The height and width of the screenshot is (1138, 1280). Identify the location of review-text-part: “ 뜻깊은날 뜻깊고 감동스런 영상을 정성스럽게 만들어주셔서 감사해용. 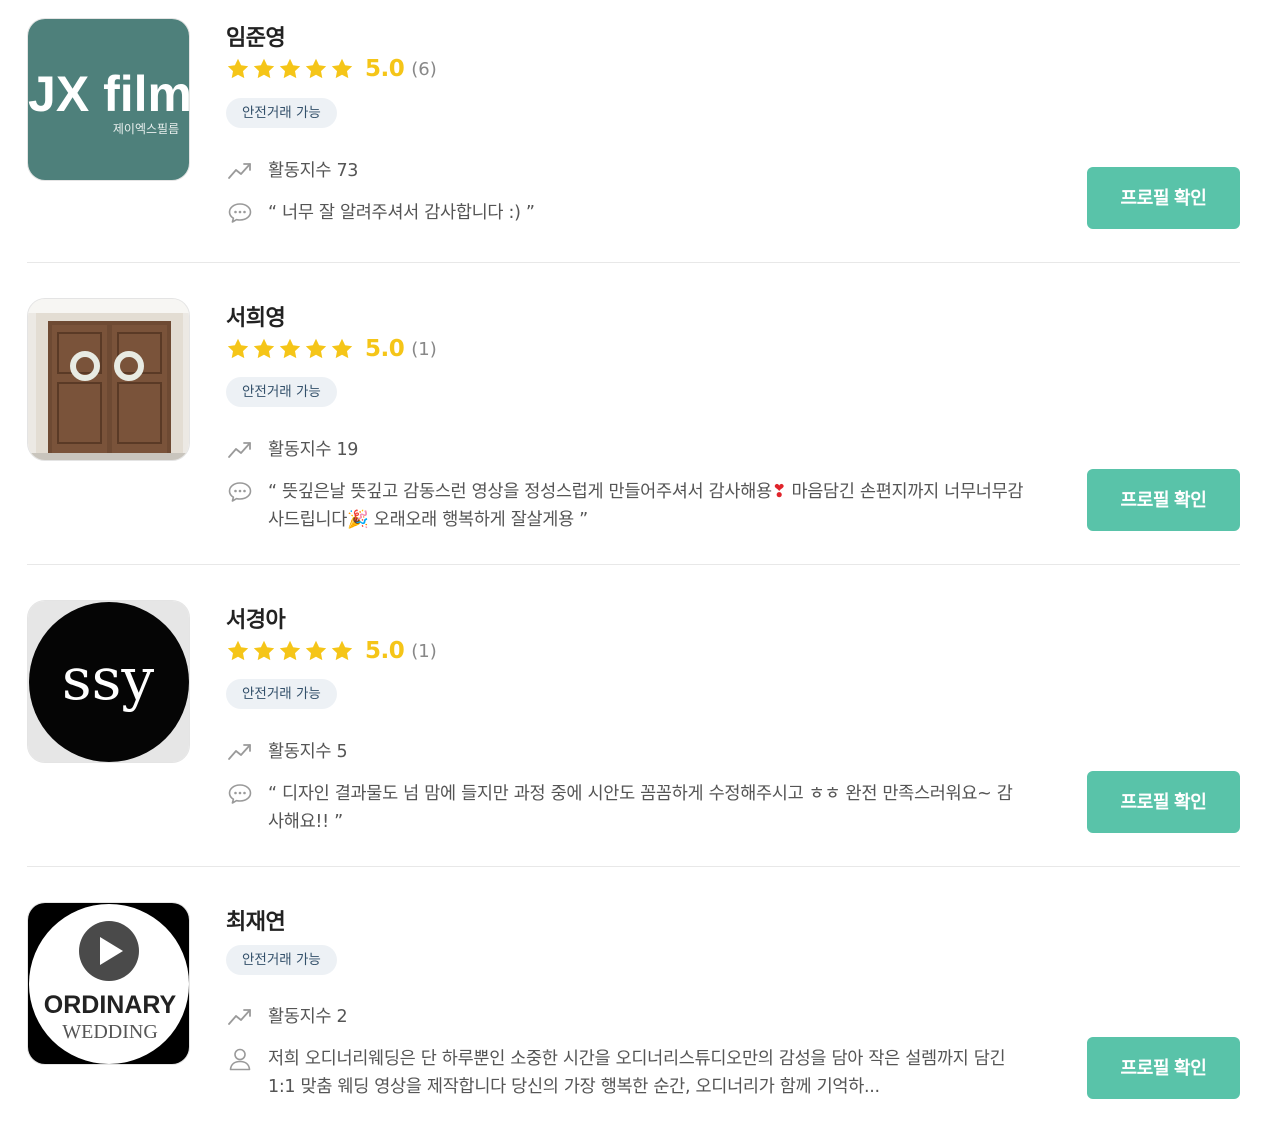
(520, 492).